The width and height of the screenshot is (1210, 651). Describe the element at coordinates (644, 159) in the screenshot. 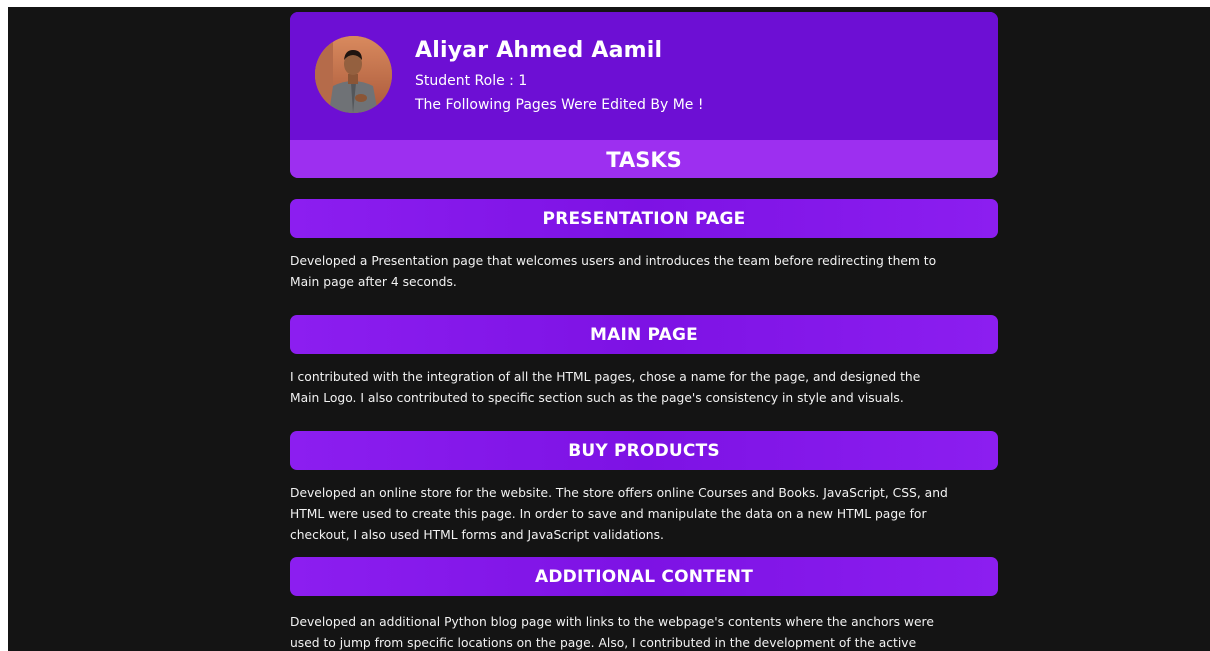

I see `tasks-heading: TASKS` at that location.